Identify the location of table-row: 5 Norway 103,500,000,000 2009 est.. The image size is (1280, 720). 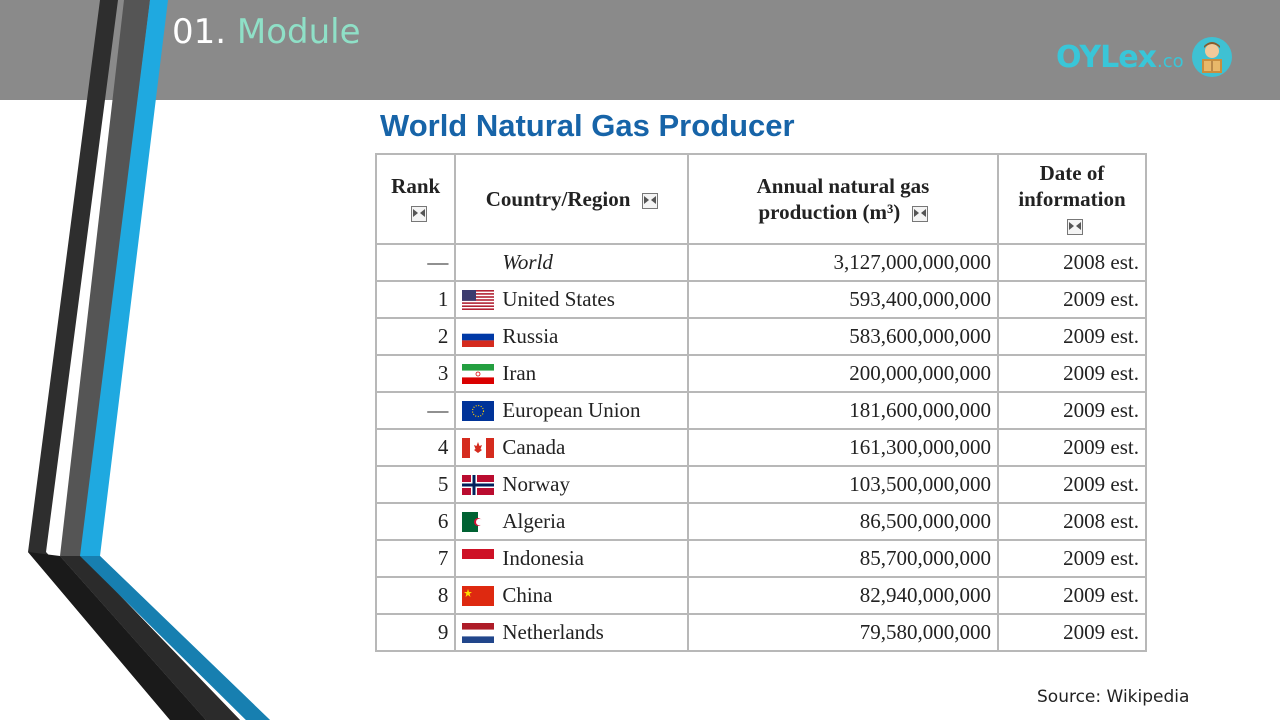
(761, 484).